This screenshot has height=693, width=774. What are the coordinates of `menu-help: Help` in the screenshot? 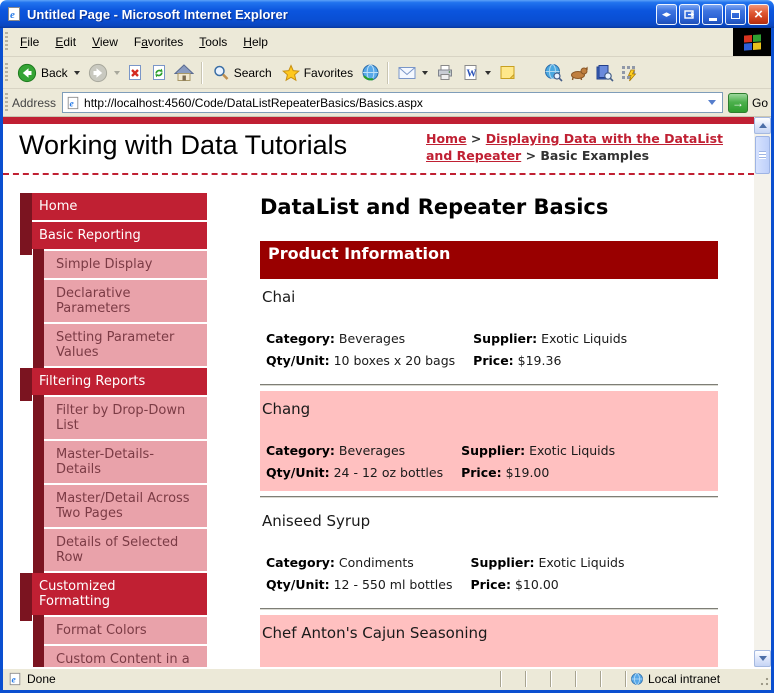 It's located at (255, 42).